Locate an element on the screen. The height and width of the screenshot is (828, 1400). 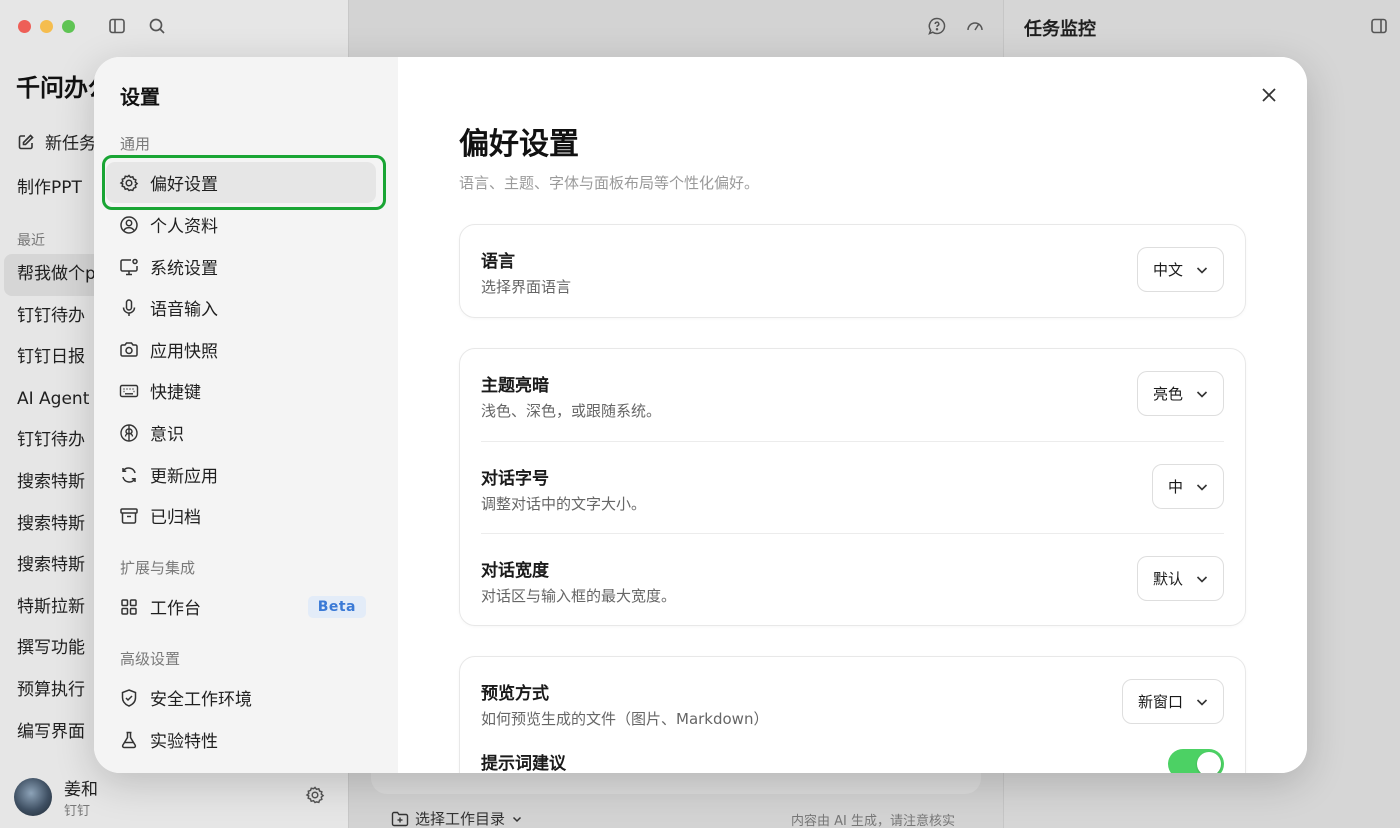
nav-label: 语音输入 is located at coordinates (184, 310).